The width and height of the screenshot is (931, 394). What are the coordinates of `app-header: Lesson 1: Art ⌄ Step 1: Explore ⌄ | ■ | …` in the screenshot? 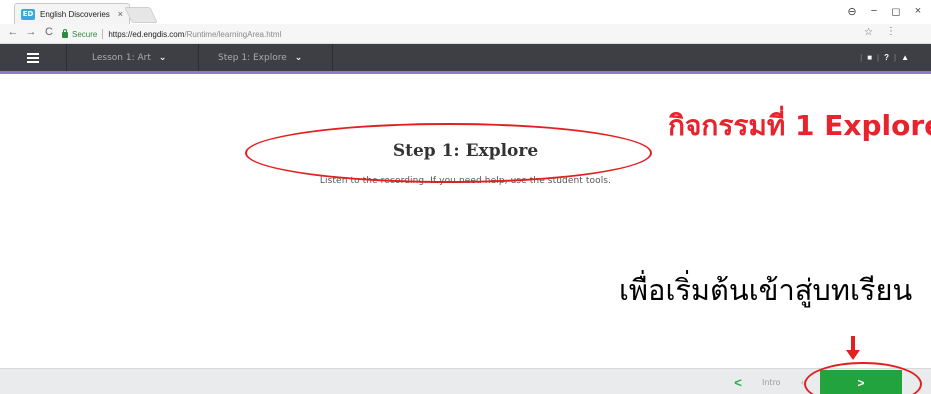 It's located at (465, 59).